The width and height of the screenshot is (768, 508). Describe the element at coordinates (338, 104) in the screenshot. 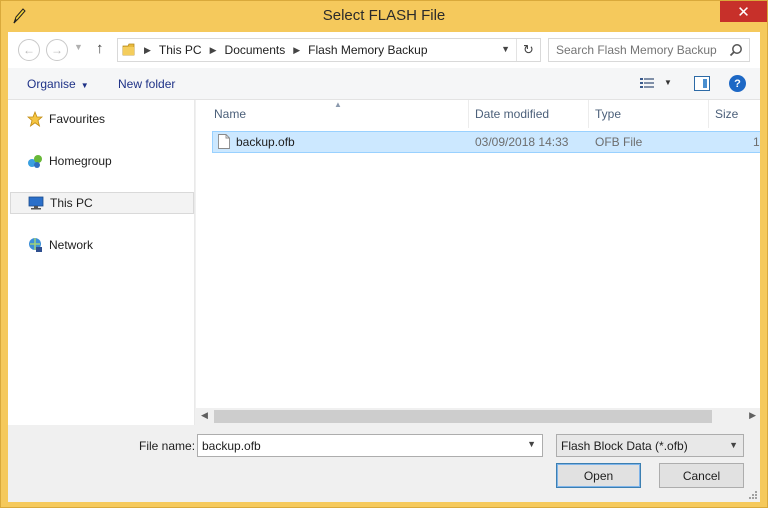

I see `sort-ascending-icon: ▲` at that location.